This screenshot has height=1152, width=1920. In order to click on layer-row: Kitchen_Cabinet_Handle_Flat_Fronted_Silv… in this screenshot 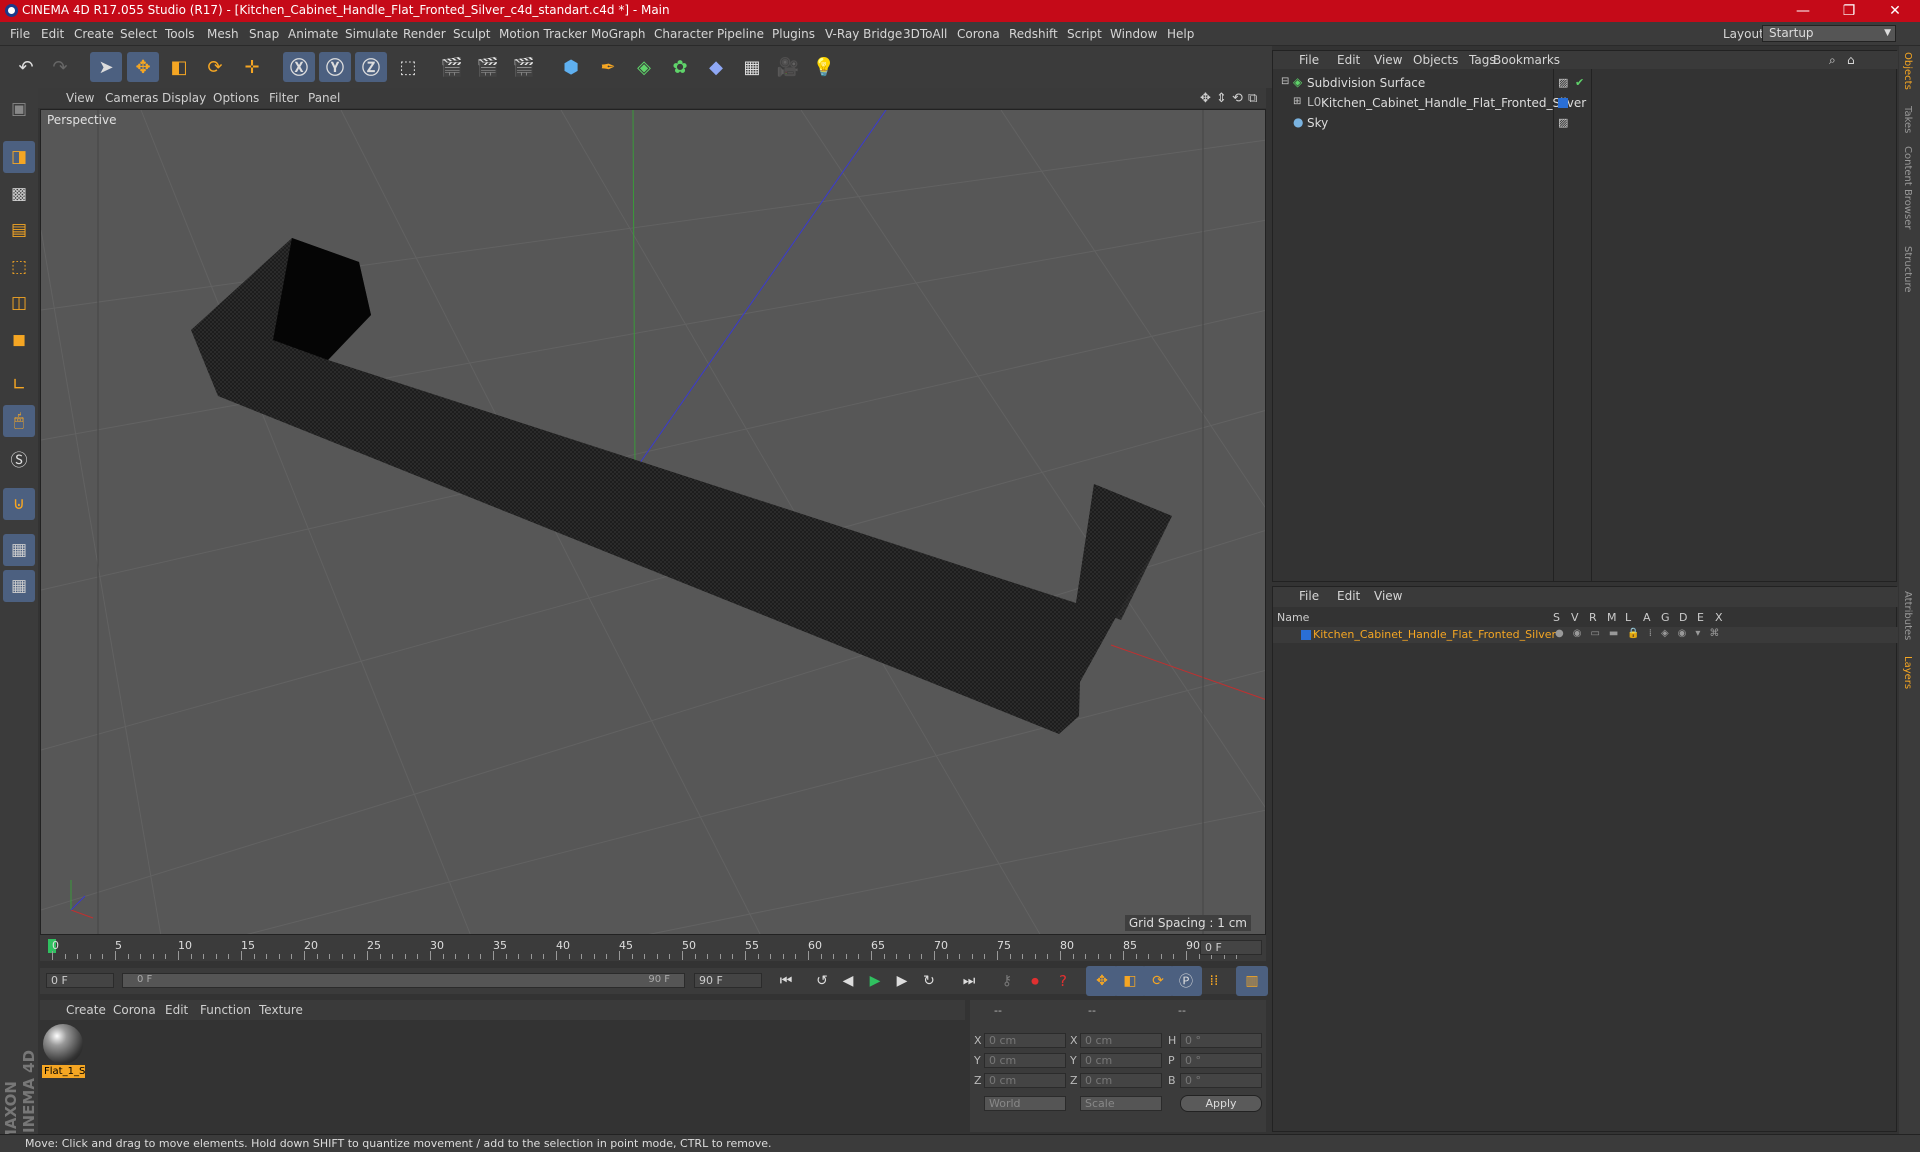, I will do `click(1585, 635)`.